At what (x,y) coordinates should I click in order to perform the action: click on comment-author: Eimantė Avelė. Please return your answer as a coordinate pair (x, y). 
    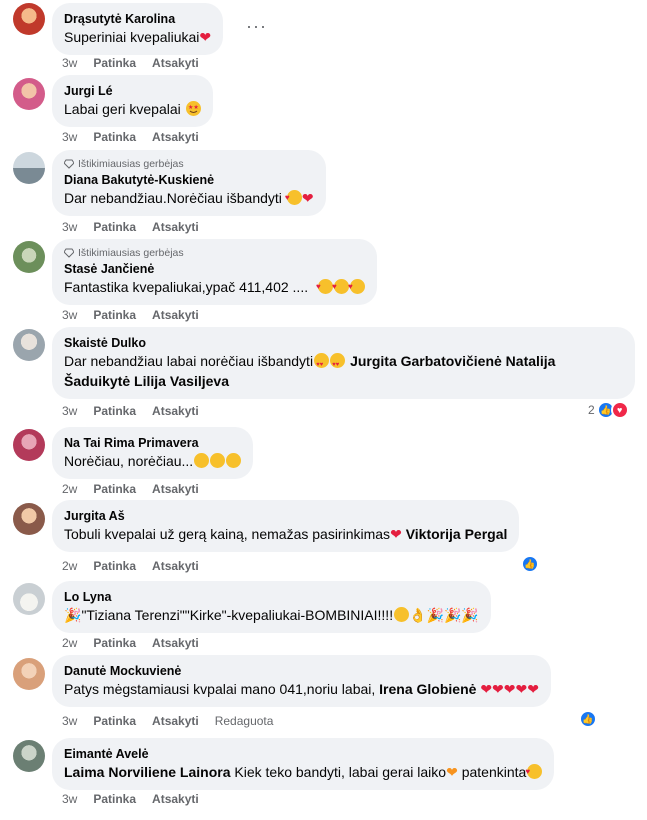
    Looking at the image, I should click on (303, 754).